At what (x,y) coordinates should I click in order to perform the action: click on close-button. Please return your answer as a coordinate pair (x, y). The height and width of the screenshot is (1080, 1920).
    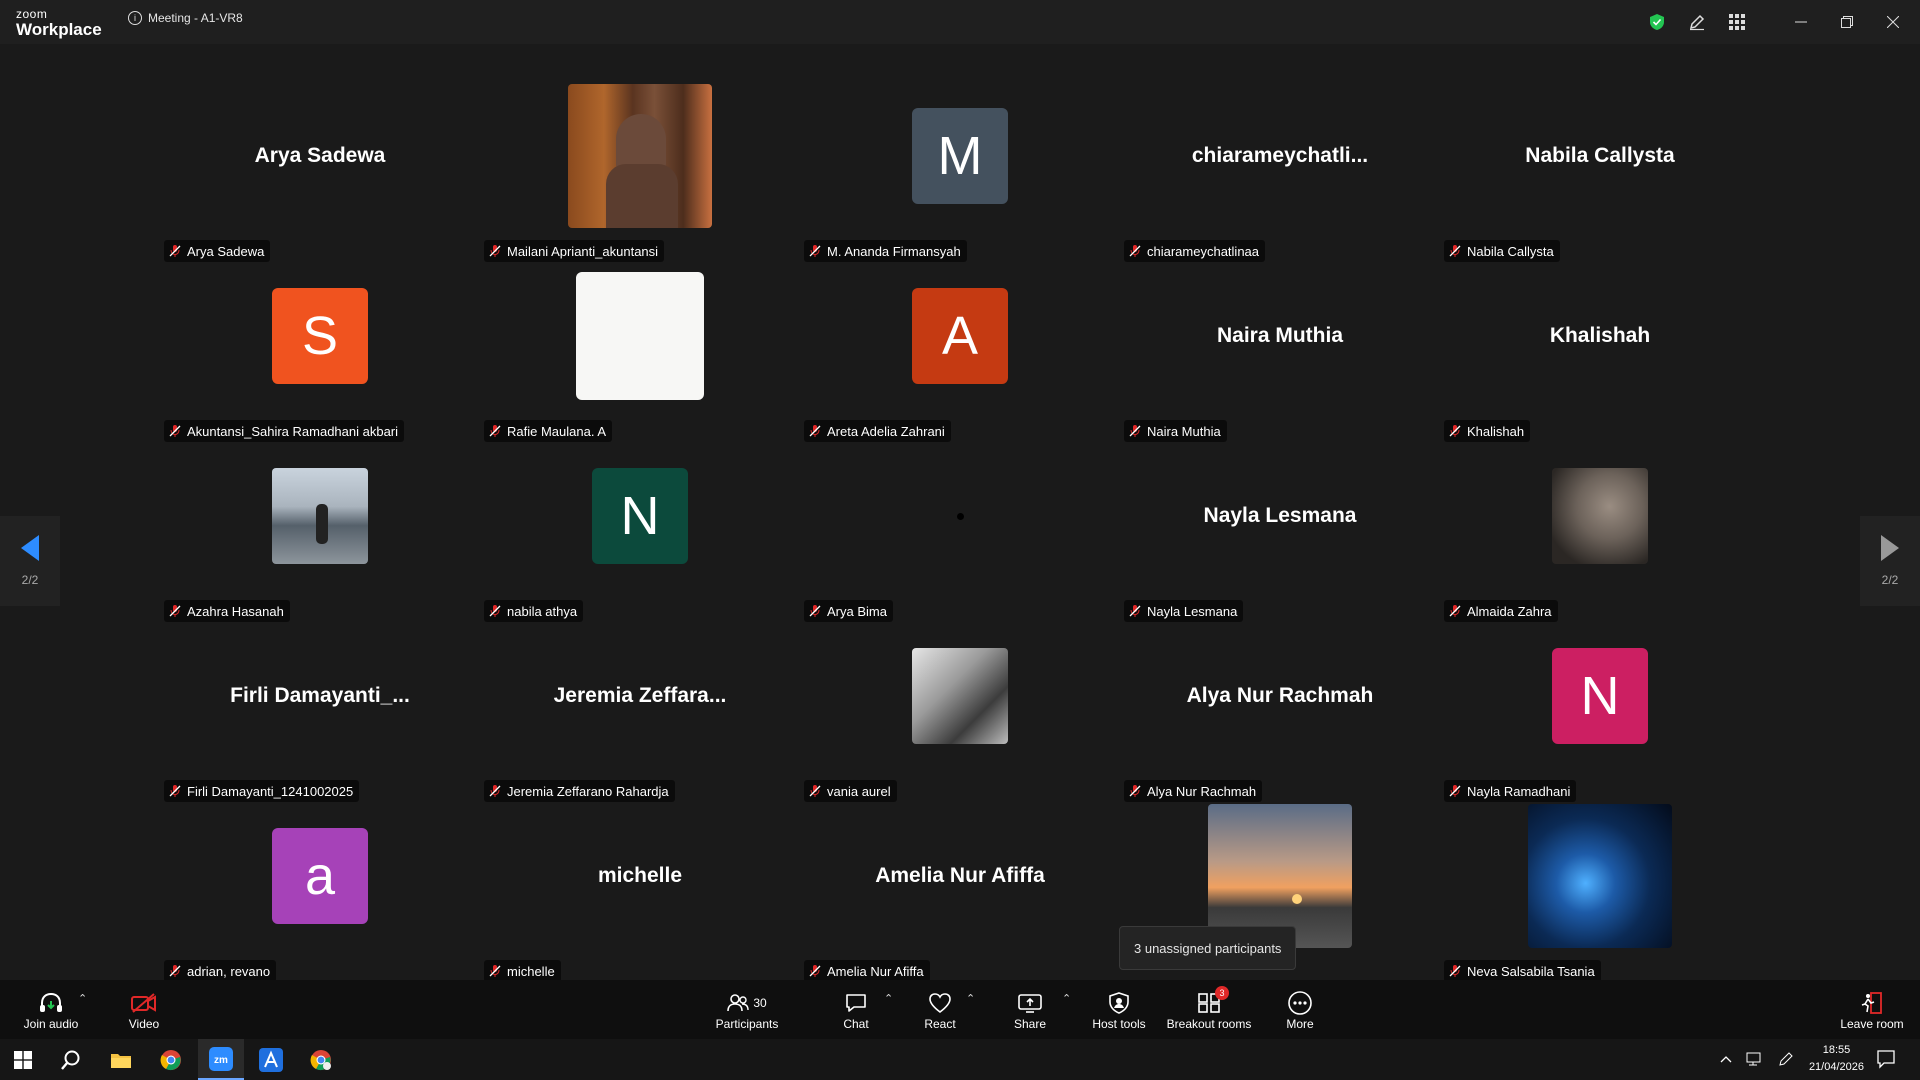
    Looking at the image, I should click on (1893, 22).